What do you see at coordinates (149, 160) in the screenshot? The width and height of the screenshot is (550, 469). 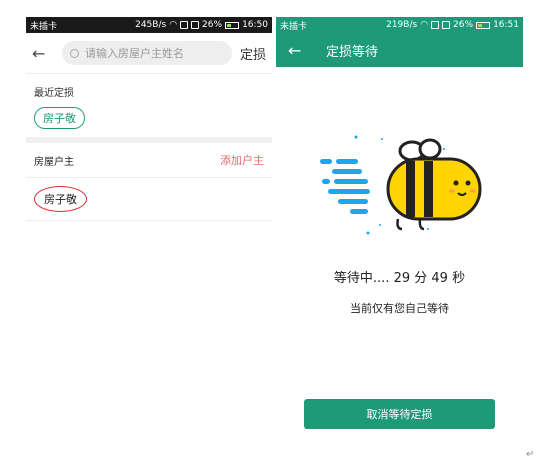 I see `owner-header: 房屋户主 添加户主` at bounding box center [149, 160].